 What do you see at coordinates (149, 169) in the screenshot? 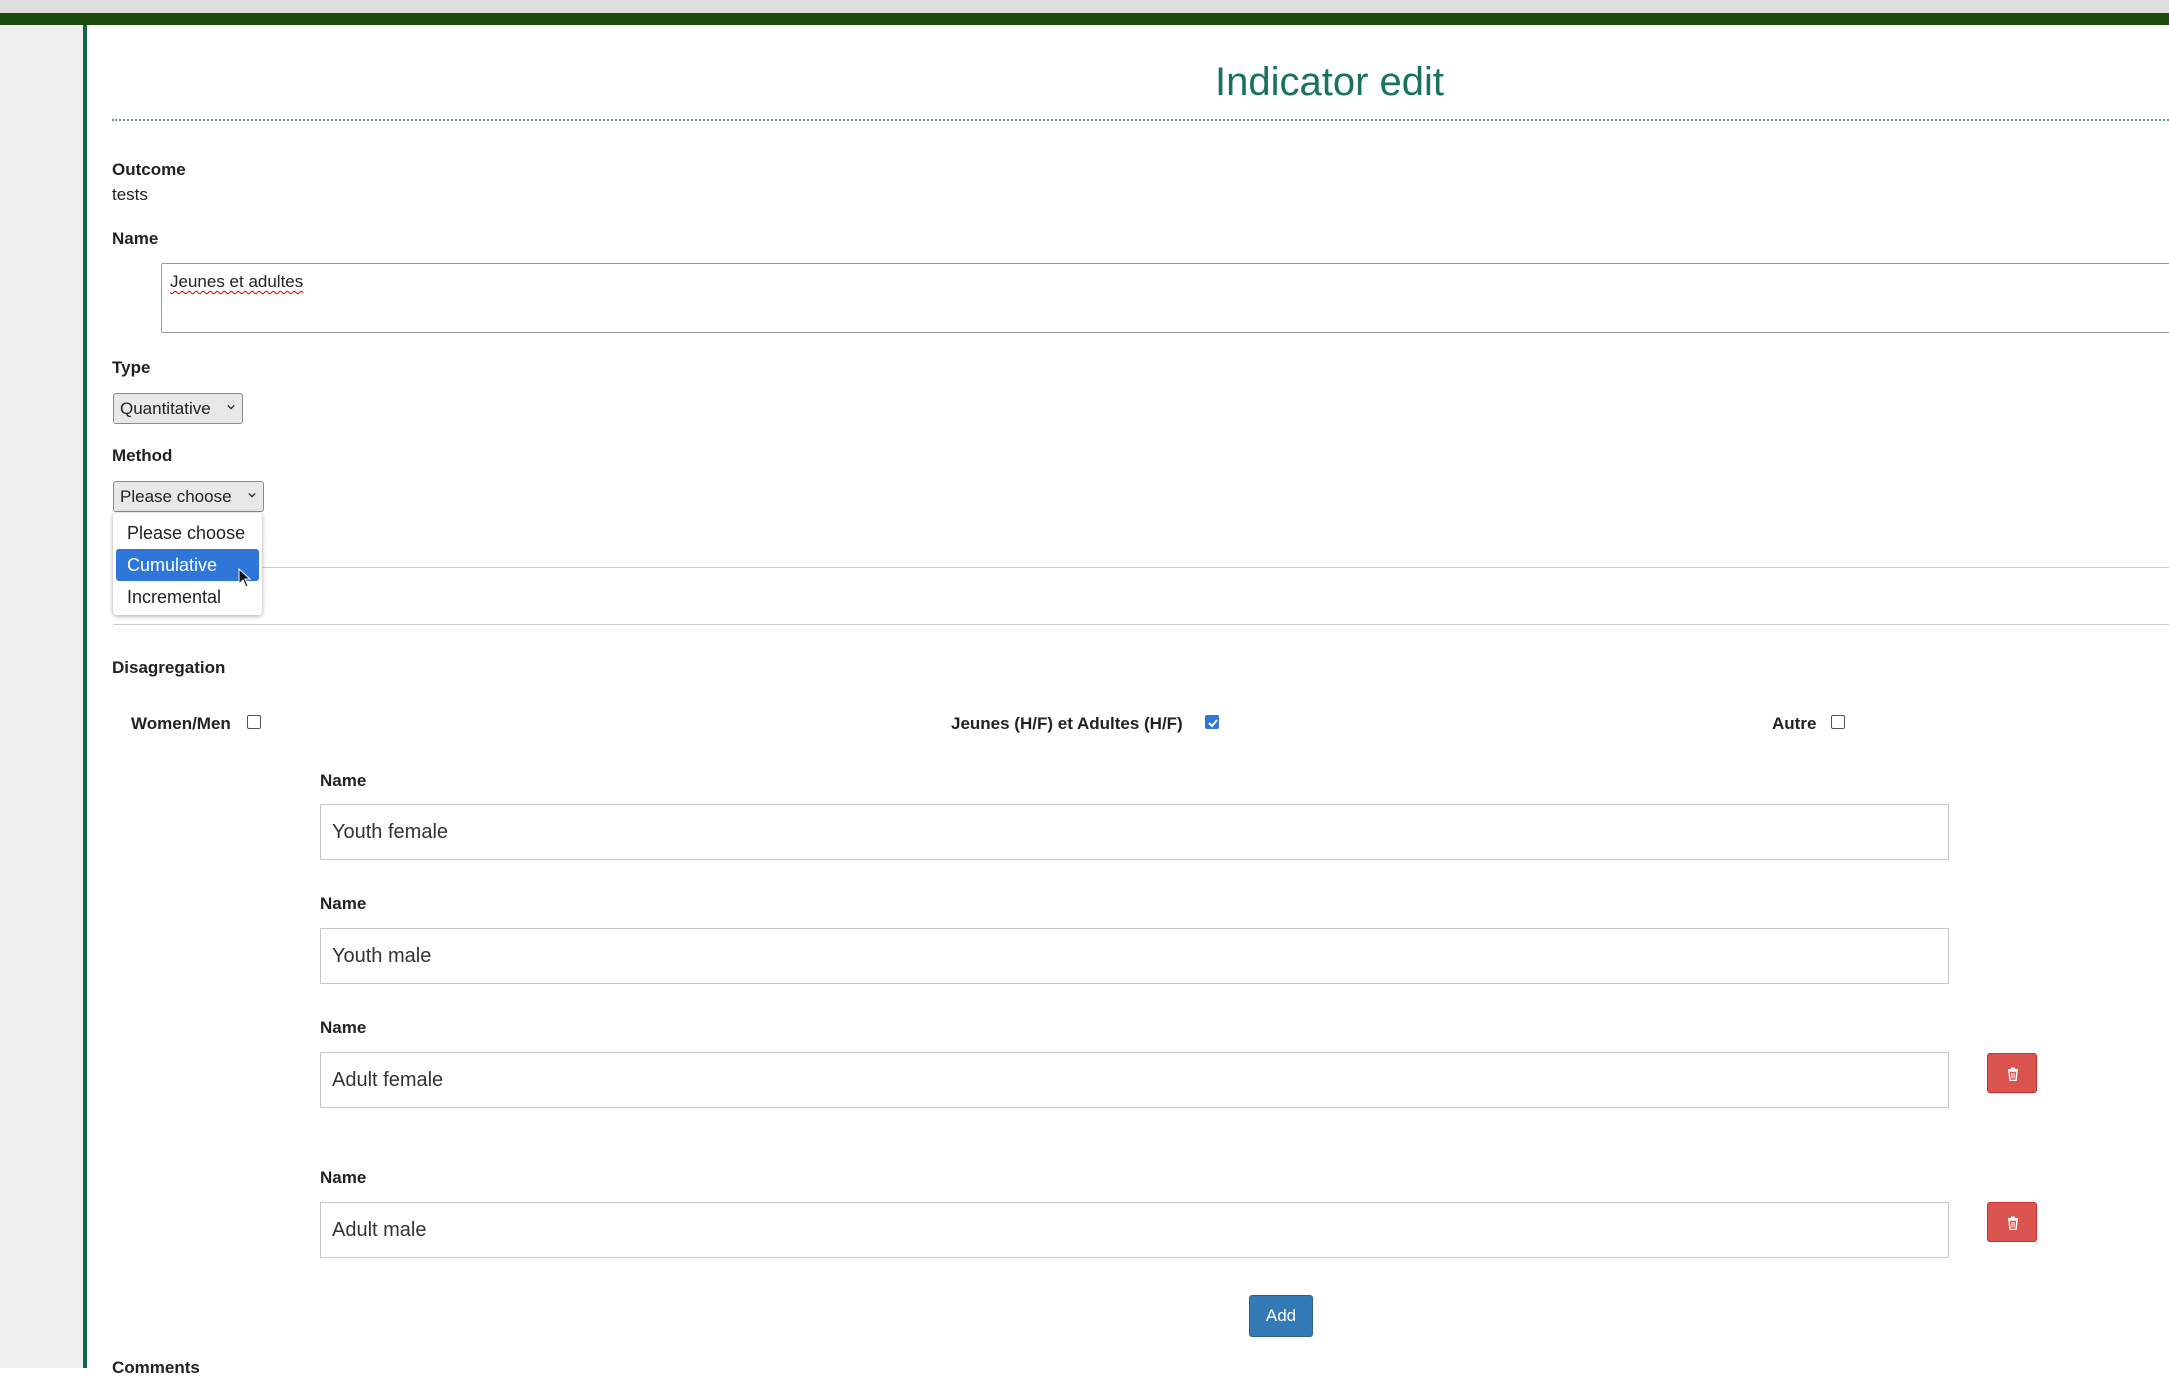
I see `outcome-label: Outcome` at bounding box center [149, 169].